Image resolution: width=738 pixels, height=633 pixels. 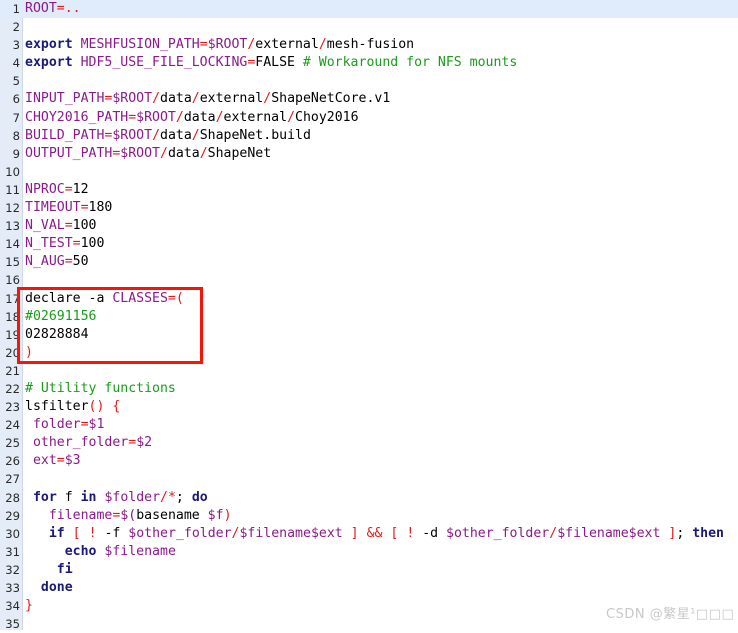 I want to click on code-line-text: N_AUG=50, so click(x=57, y=262).